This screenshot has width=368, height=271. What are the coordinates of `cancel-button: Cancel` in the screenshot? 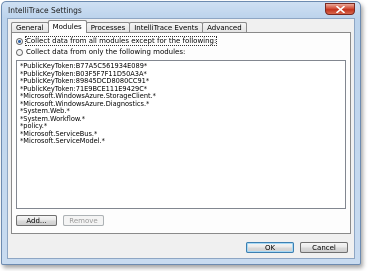 It's located at (324, 247).